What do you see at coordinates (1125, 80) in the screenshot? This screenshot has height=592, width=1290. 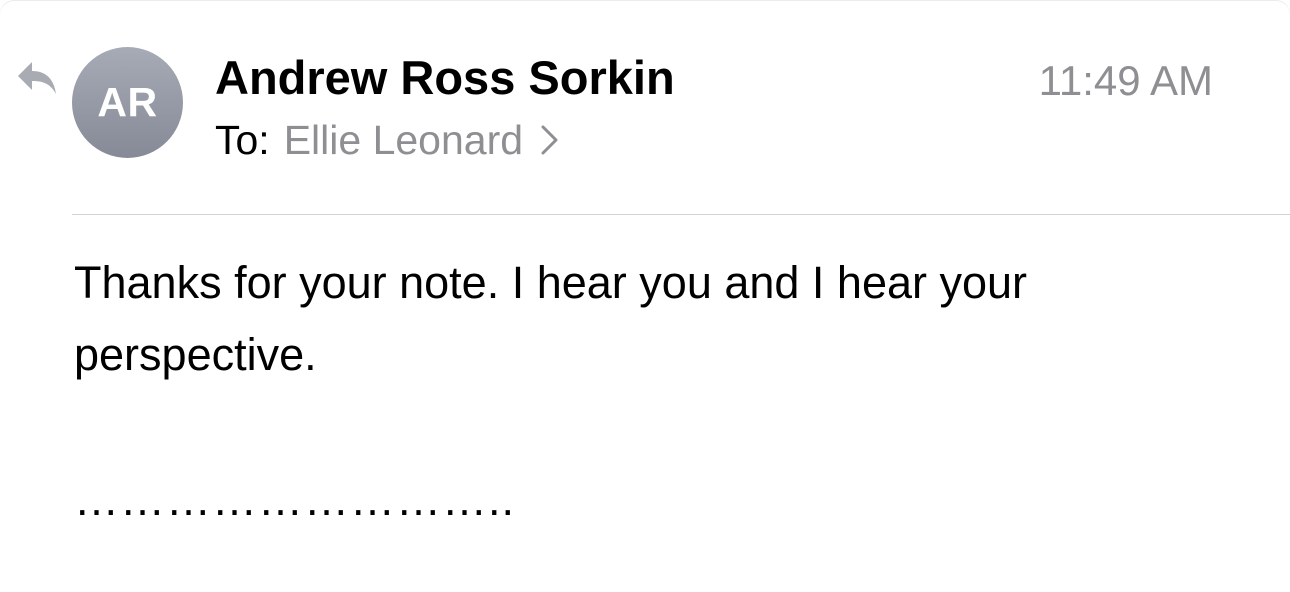 I see `message-time: 11:49 AM` at bounding box center [1125, 80].